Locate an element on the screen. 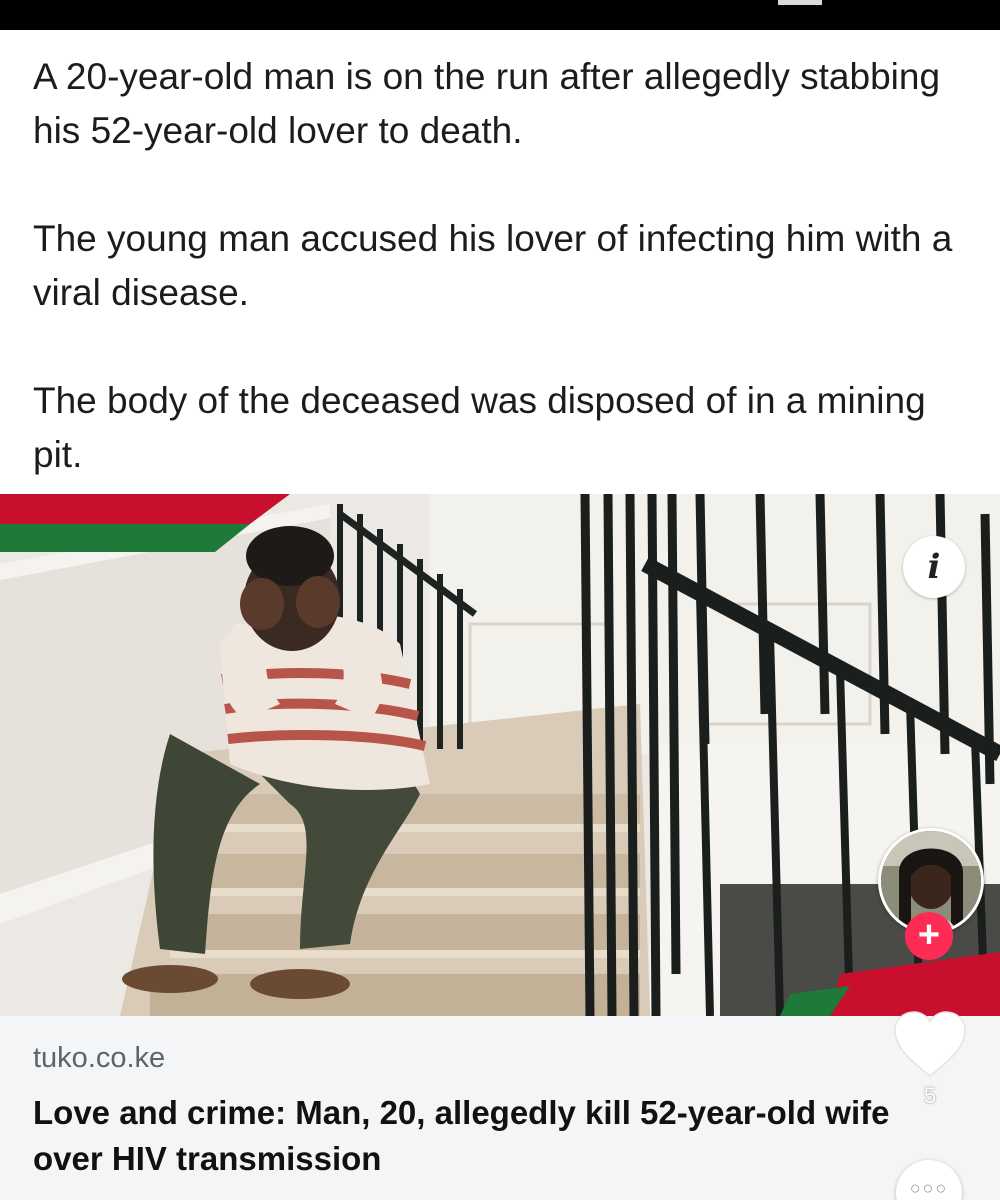 This screenshot has height=1200, width=1000. info-glyph: i is located at coordinates (934, 567).